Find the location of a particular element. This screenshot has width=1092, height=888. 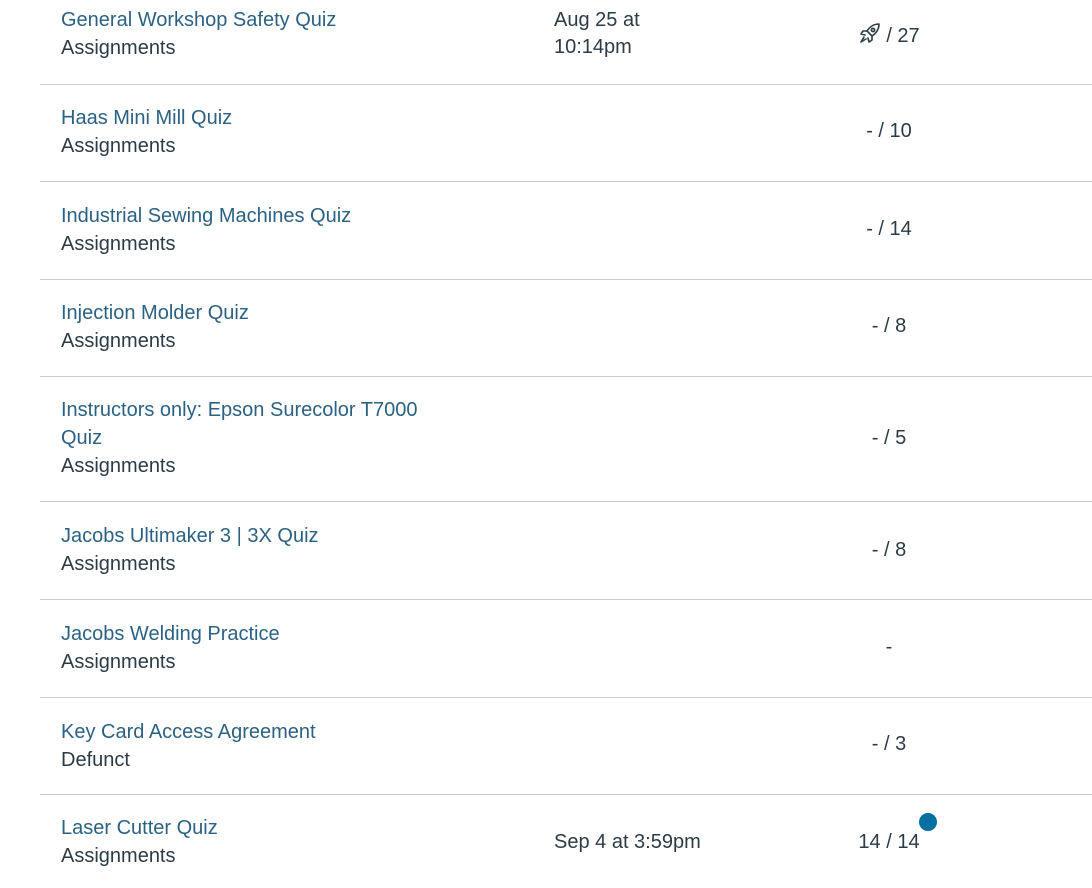

score-text: / 27 is located at coordinates (903, 36).